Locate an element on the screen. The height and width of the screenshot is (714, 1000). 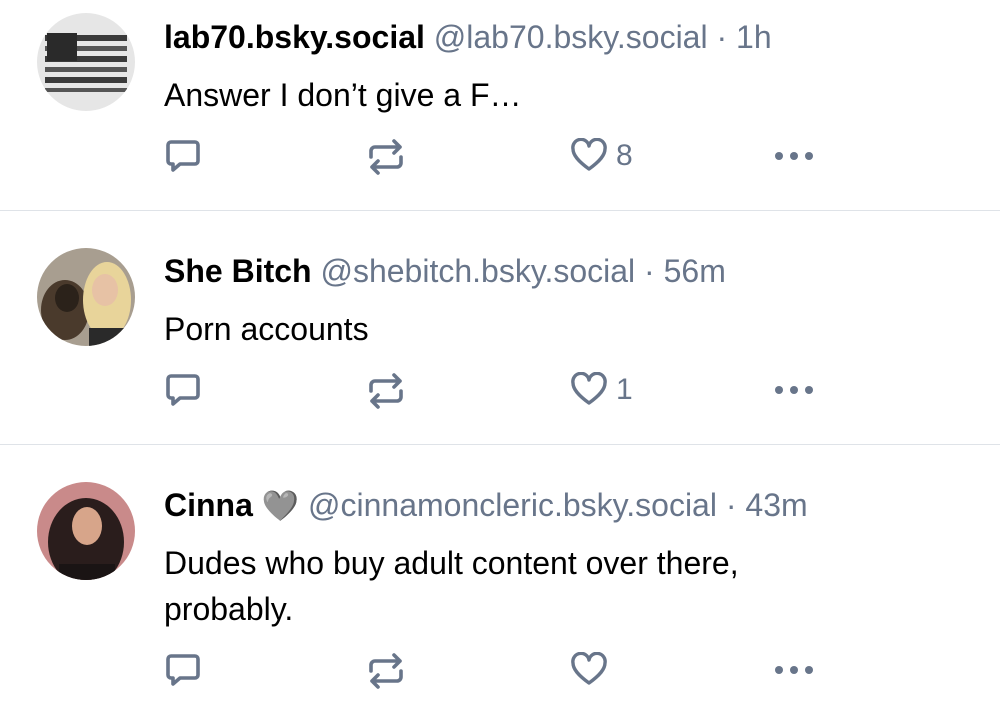
like-button: 8 is located at coordinates (601, 156).